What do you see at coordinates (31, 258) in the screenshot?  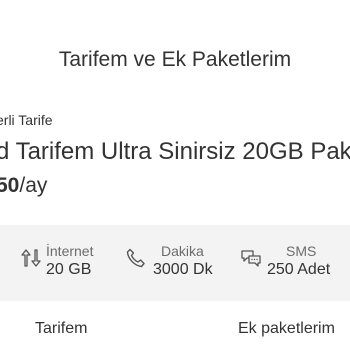 I see `data-transfer-icon` at bounding box center [31, 258].